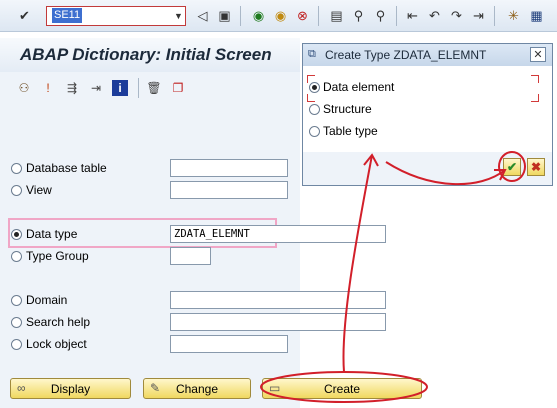 Image resolution: width=557 pixels, height=408 pixels. I want to click on page-title: ABAP Dictionary: Initial Screen, so click(146, 54).